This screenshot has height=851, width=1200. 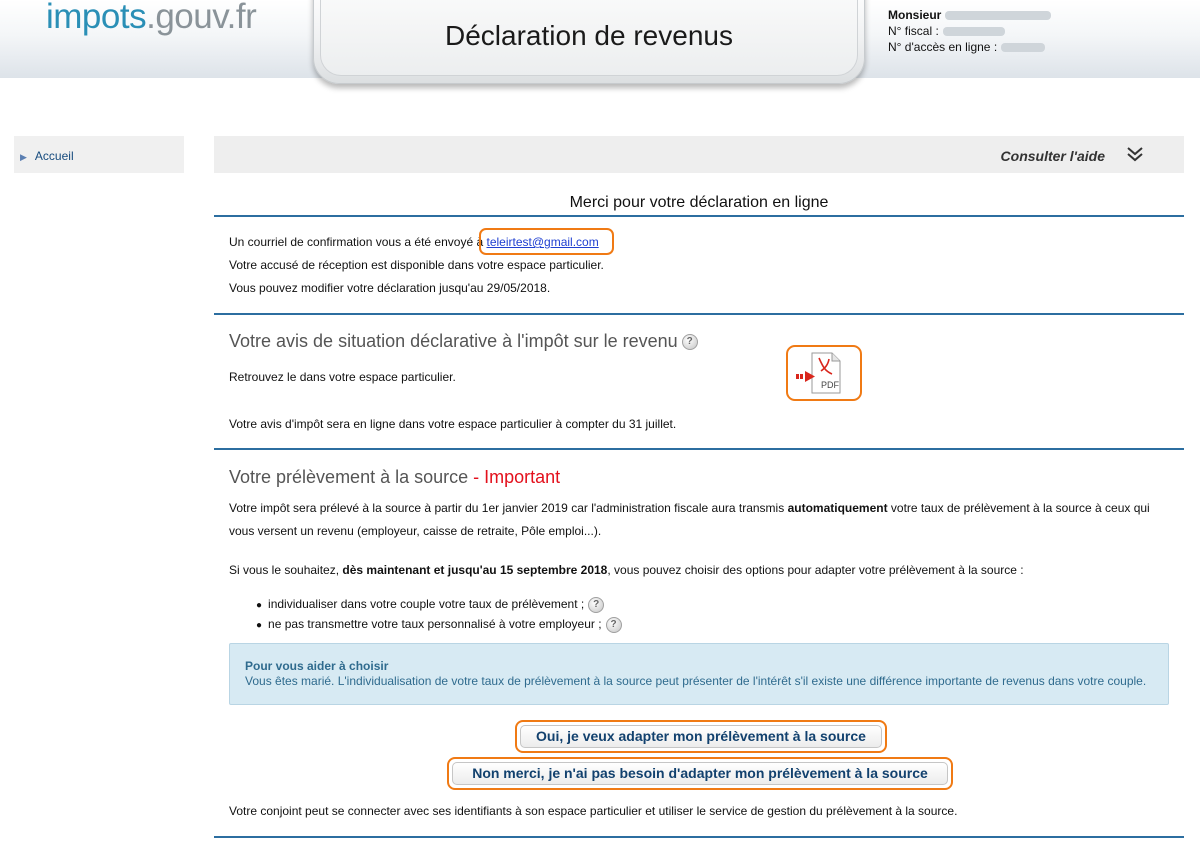 I want to click on download-pdf-button: PDF, so click(x=824, y=373).